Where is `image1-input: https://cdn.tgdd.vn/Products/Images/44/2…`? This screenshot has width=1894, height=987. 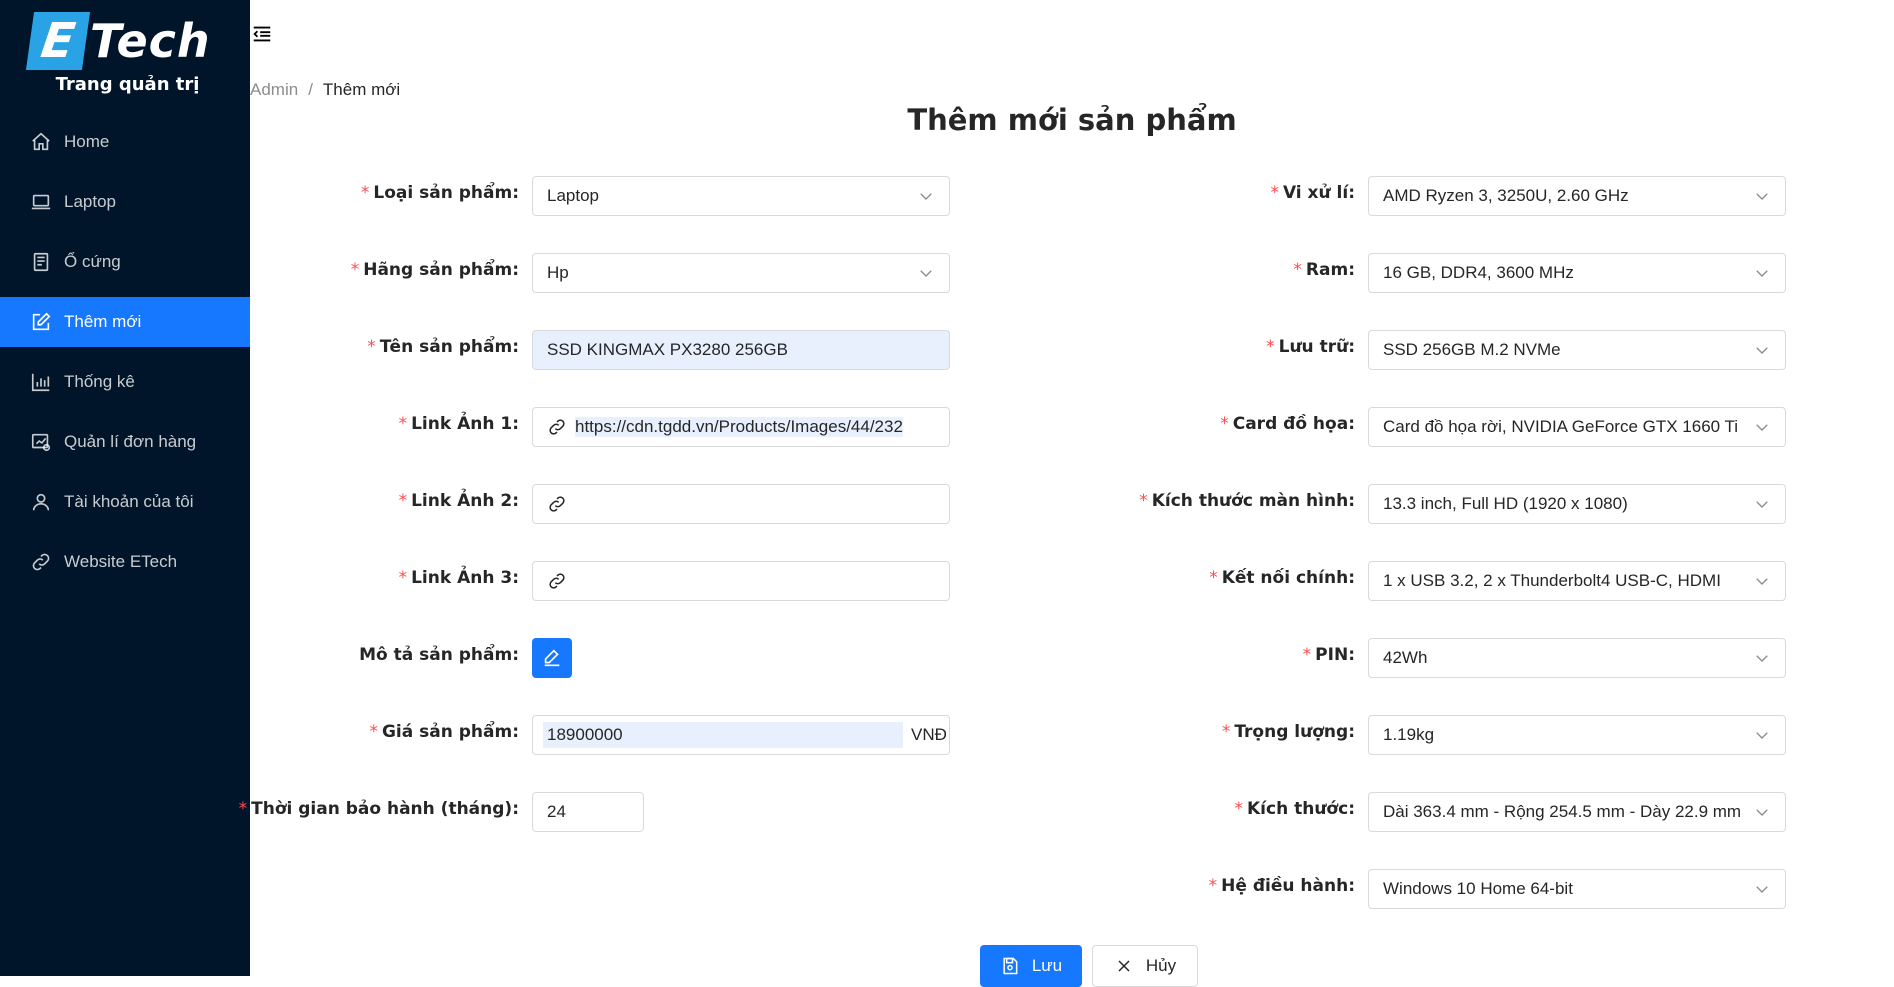 image1-input: https://cdn.tgdd.vn/Products/Images/44/2… is located at coordinates (741, 427).